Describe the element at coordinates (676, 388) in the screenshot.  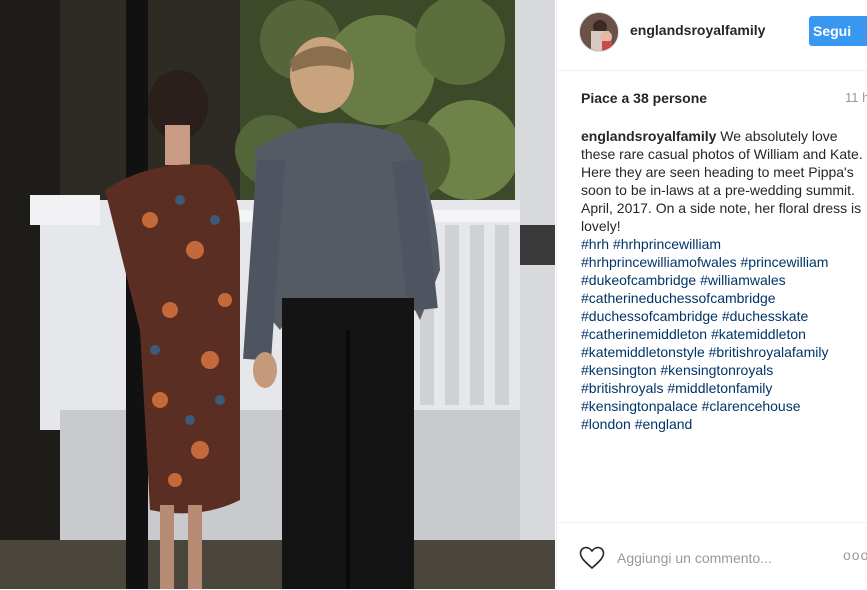
I see `hashtag-text: #britishroyals #middletonfamily` at that location.